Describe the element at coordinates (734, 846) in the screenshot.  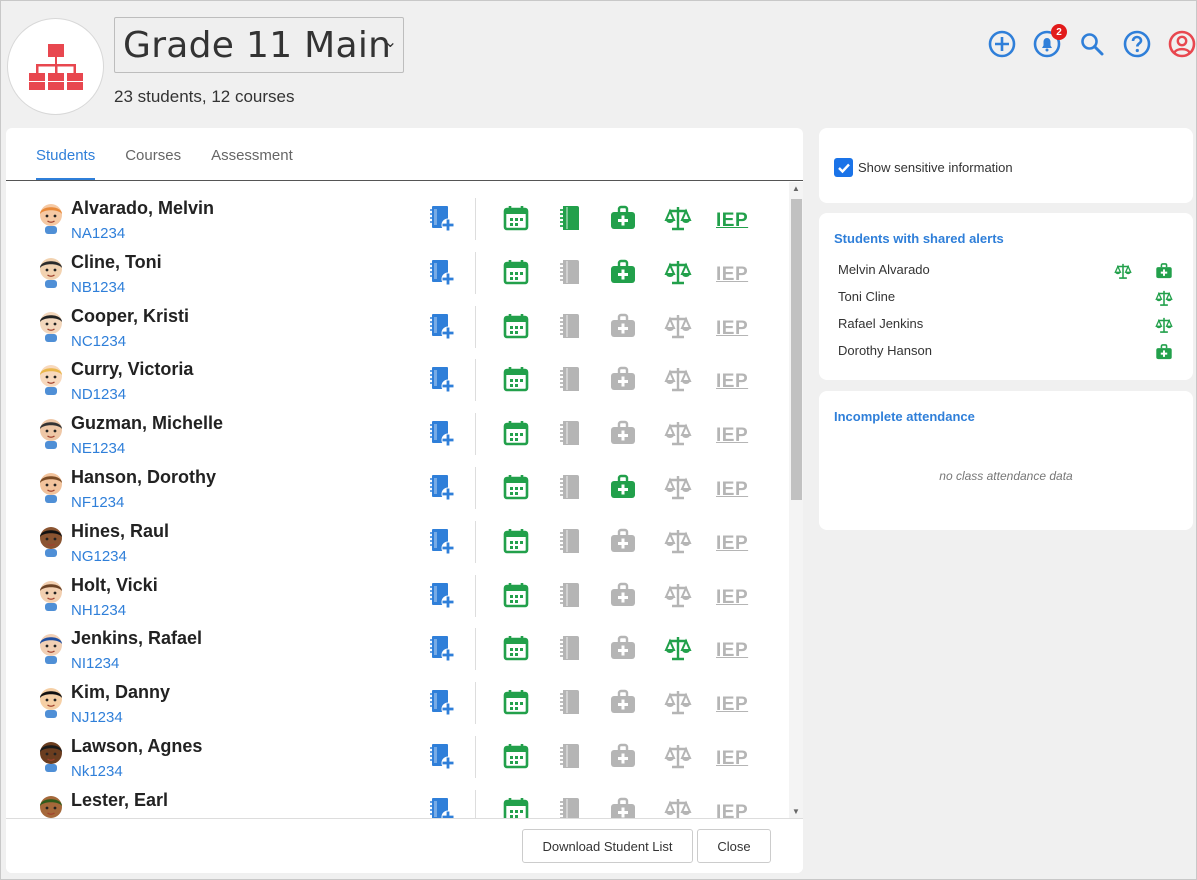
I see `close-button: Close` at that location.